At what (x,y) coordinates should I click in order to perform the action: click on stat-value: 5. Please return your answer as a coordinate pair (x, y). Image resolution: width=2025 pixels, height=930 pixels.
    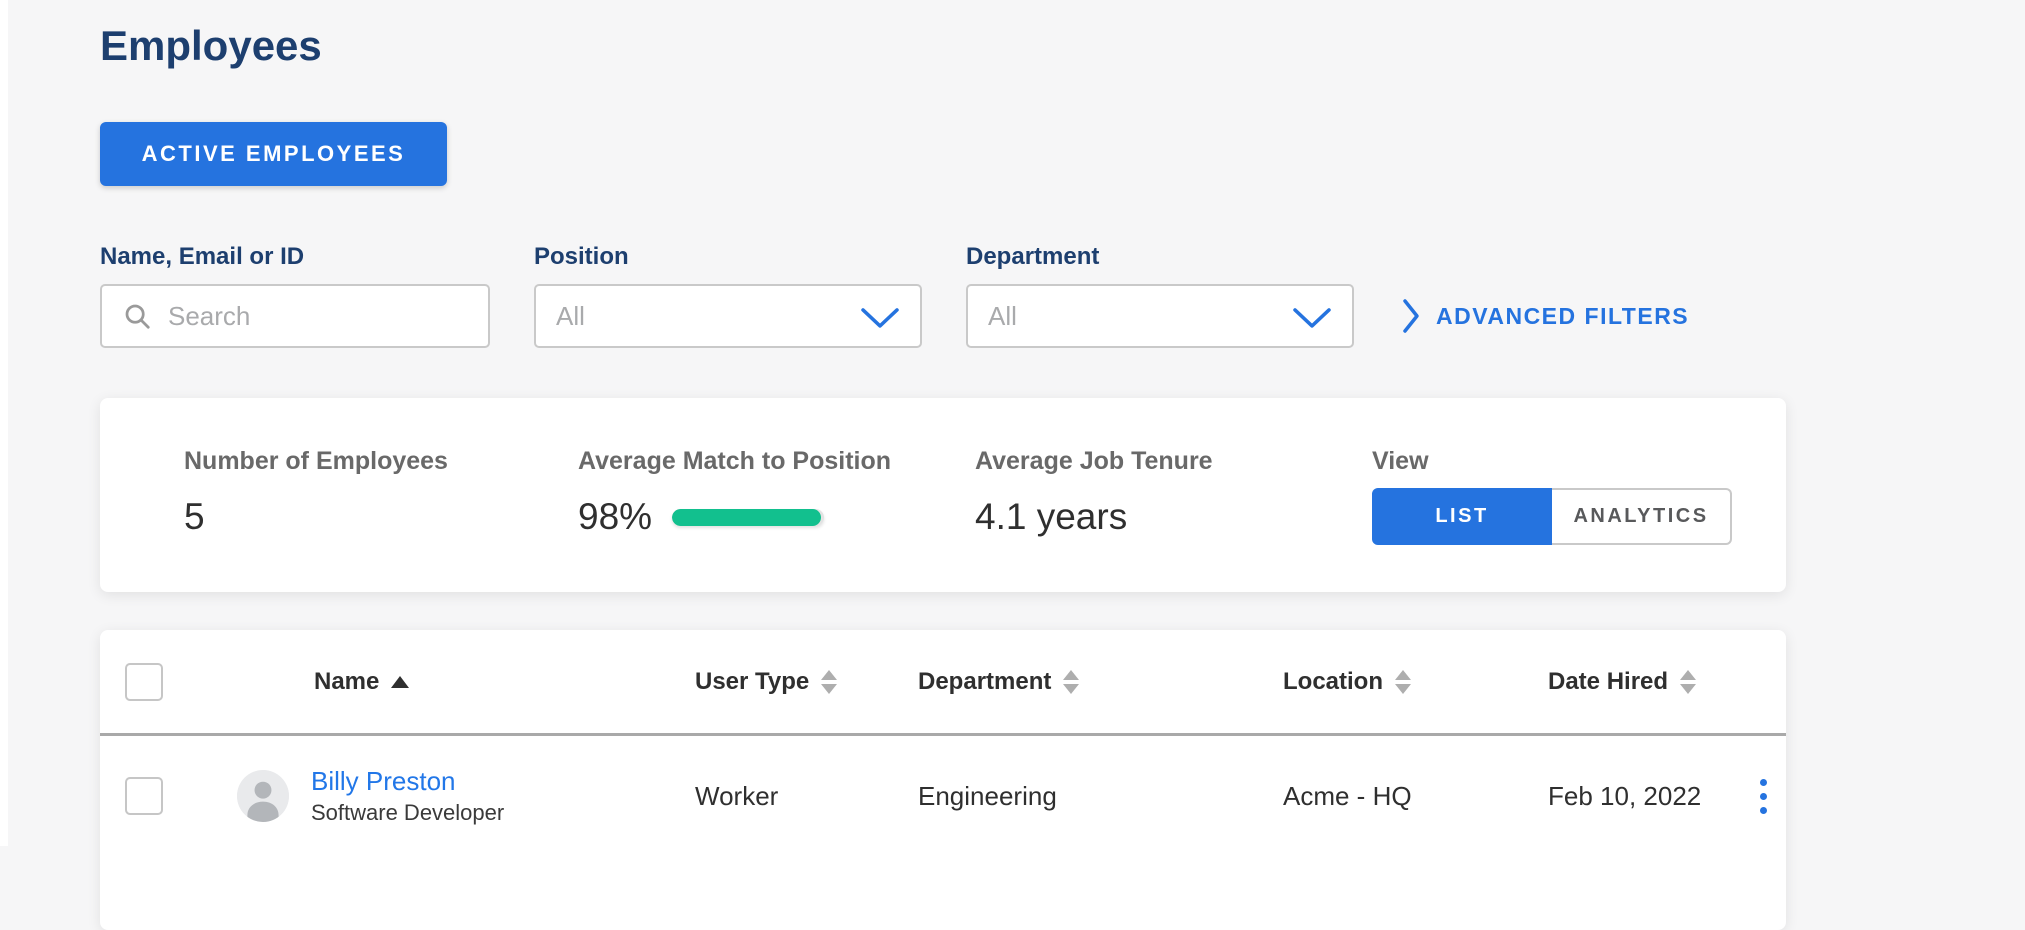
    Looking at the image, I should click on (194, 516).